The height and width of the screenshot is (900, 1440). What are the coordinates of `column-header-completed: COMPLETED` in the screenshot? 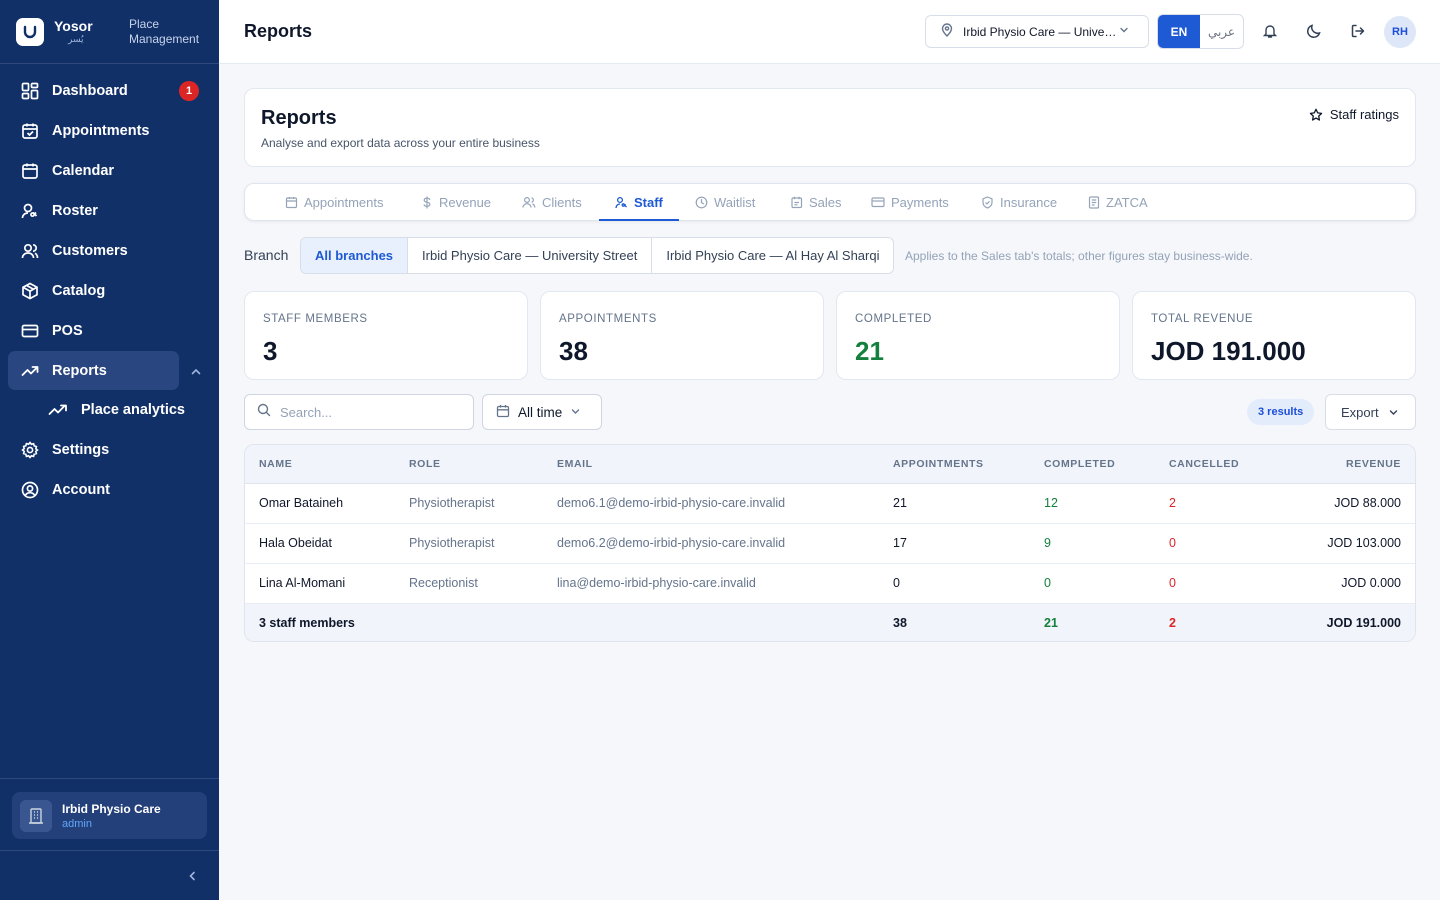 It's located at (1092, 464).